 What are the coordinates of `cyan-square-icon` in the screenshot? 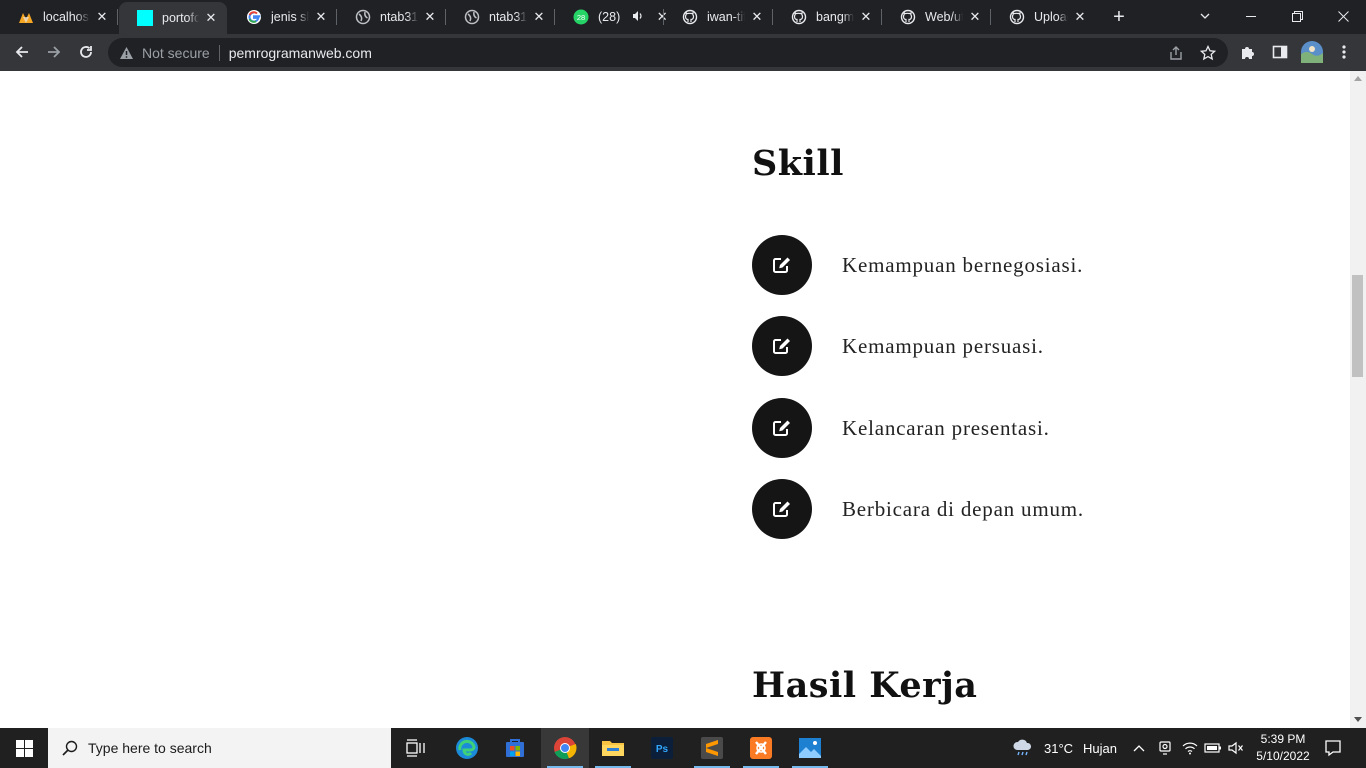 It's located at (145, 18).